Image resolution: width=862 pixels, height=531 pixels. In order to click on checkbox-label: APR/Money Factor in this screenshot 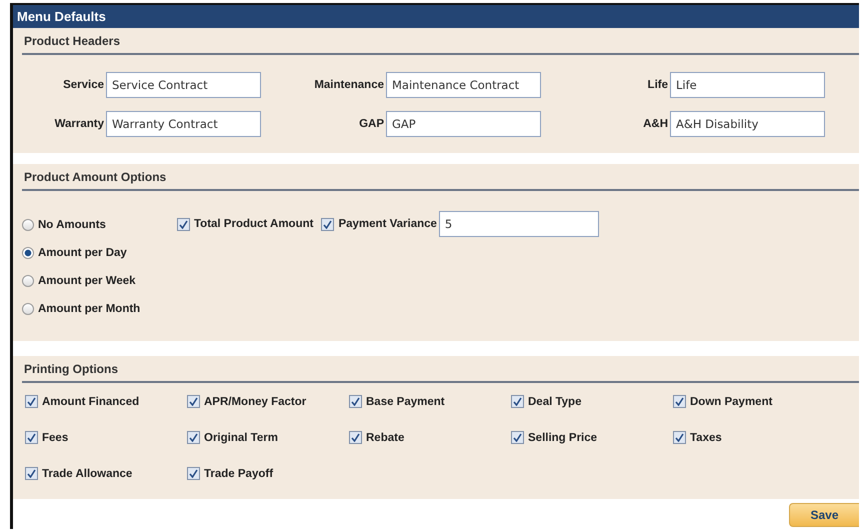, I will do `click(255, 402)`.